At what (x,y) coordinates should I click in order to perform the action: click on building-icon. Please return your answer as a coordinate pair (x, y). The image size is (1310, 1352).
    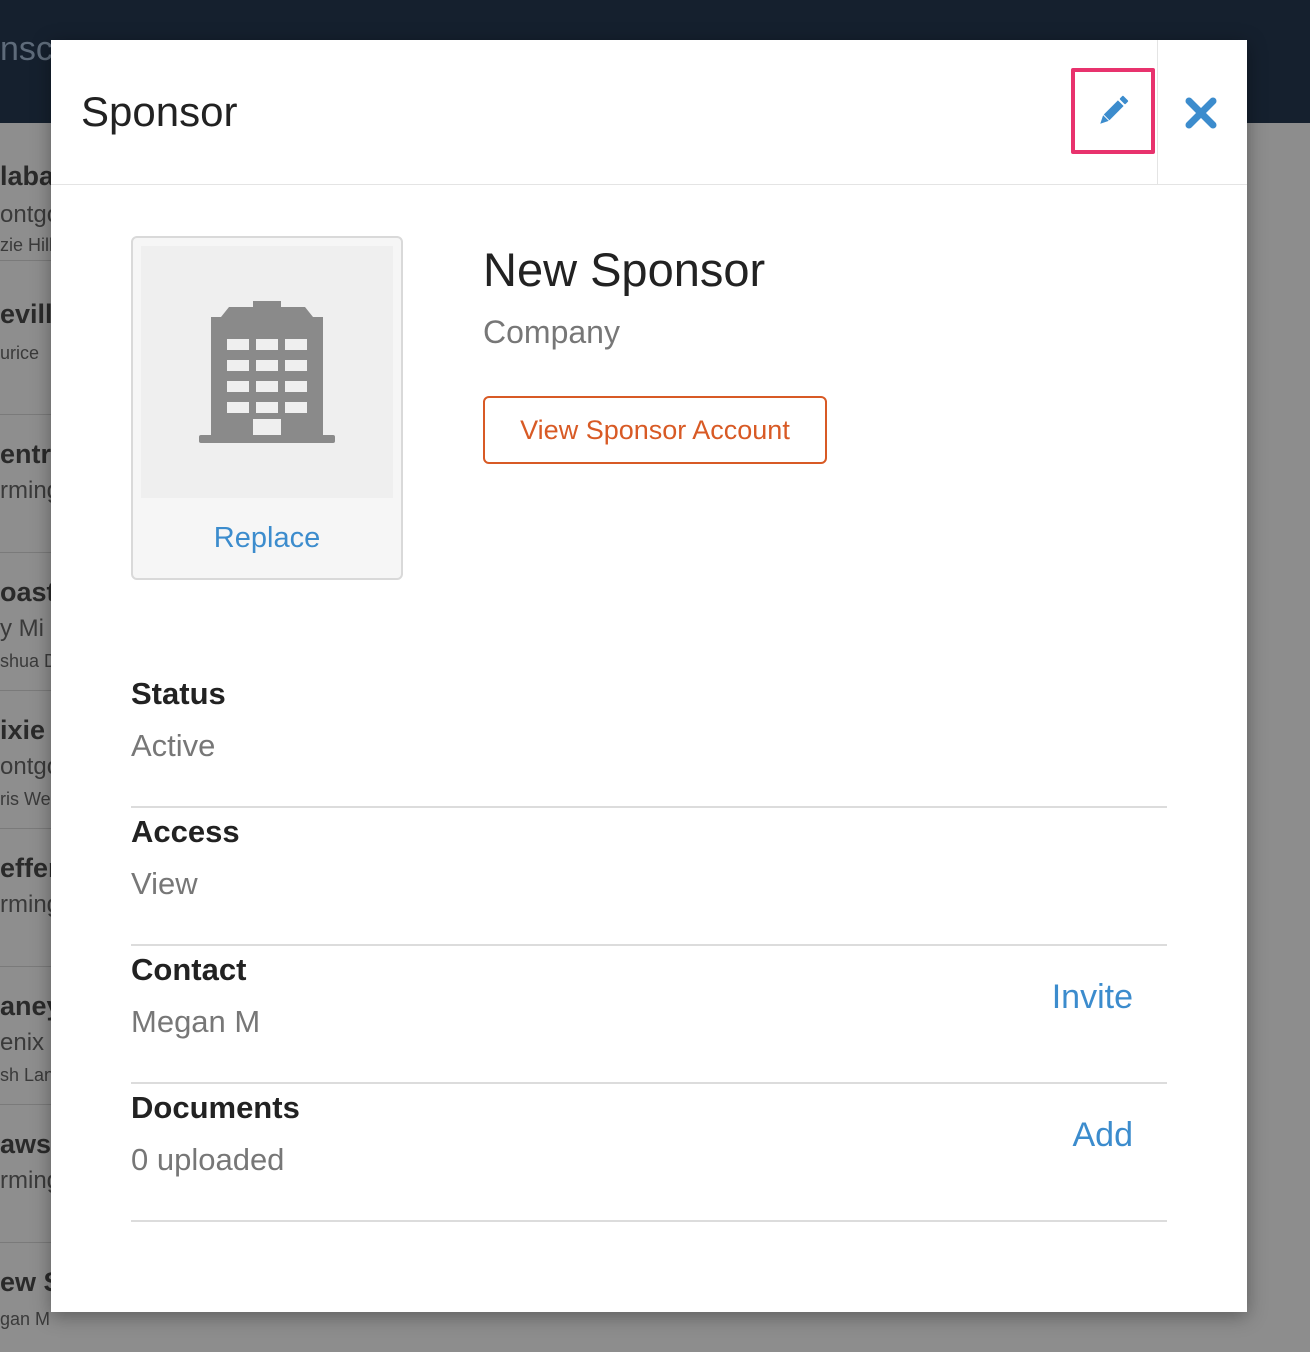
    Looking at the image, I should click on (267, 372).